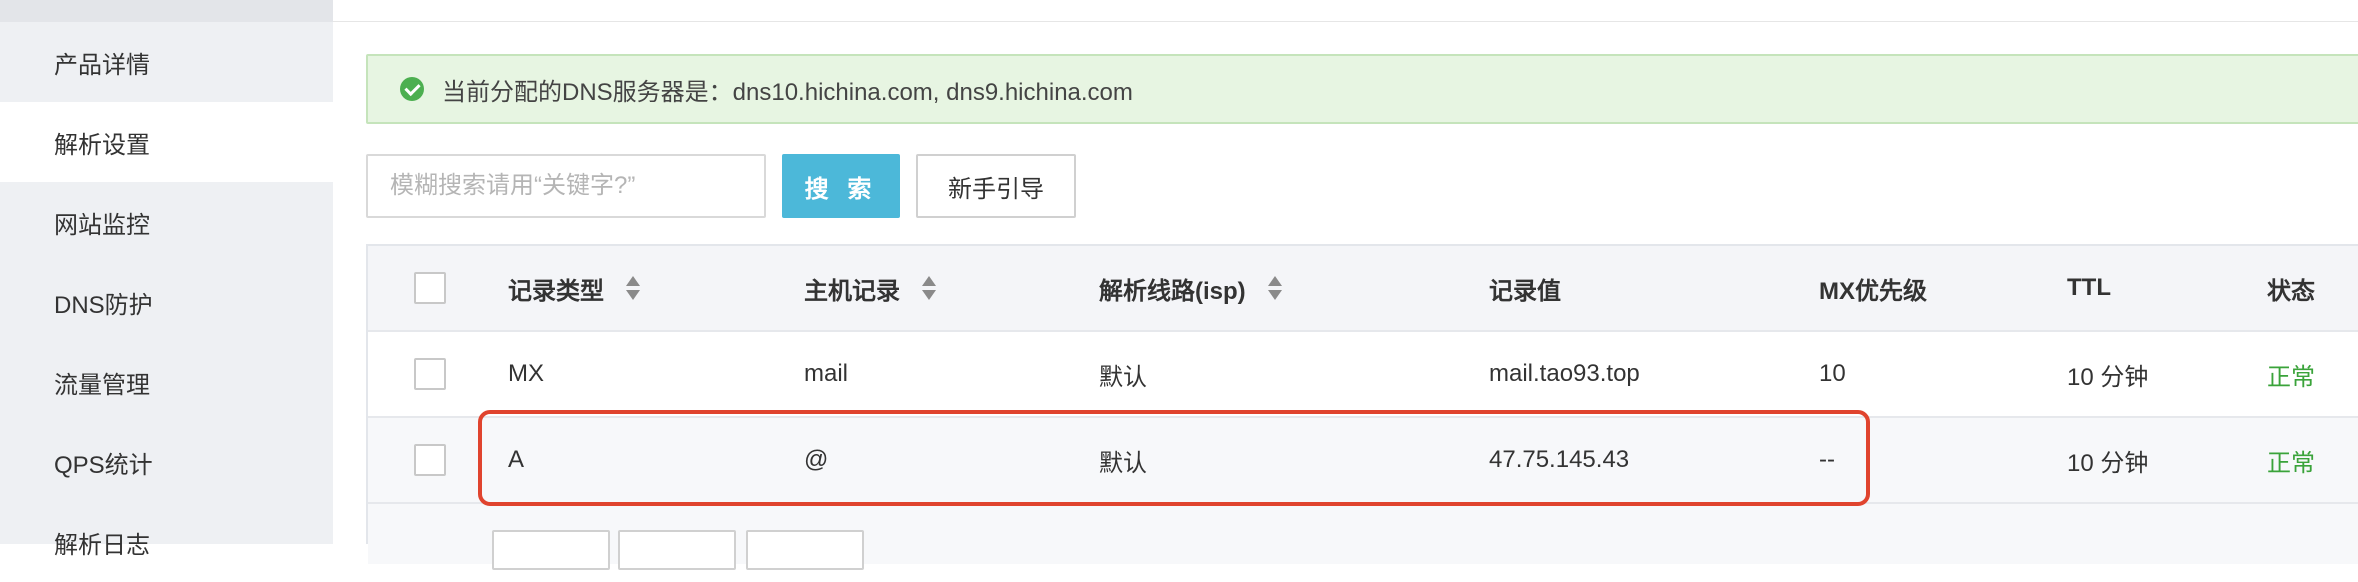  Describe the element at coordinates (1832, 373) in the screenshot. I see `cell-mx-priority: 10` at that location.